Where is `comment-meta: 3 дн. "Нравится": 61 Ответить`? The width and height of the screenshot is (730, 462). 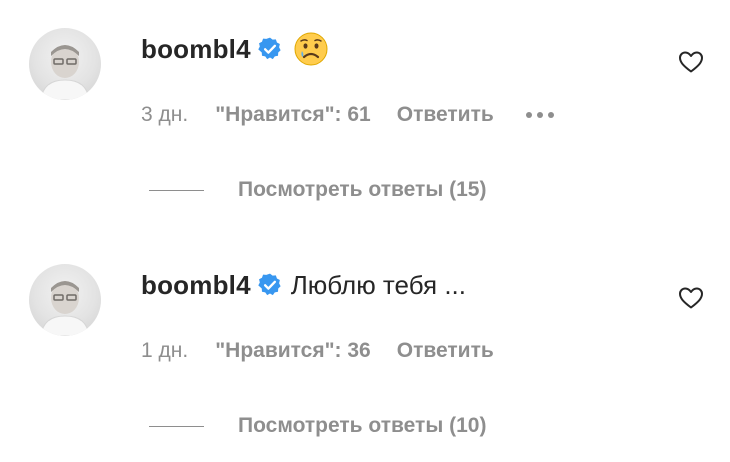
comment-meta: 3 дн. "Нравится": 61 Ответить is located at coordinates (347, 115).